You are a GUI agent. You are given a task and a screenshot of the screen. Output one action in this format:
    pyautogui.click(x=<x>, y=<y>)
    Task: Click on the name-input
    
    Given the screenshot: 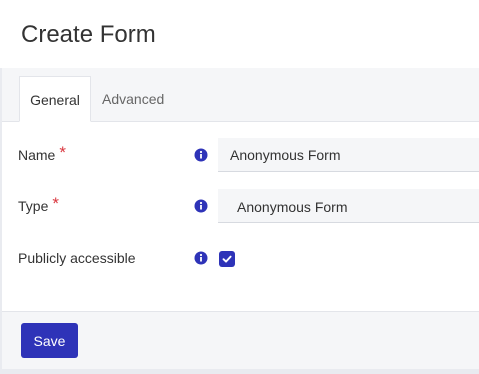 What is the action you would take?
    pyautogui.click(x=348, y=155)
    